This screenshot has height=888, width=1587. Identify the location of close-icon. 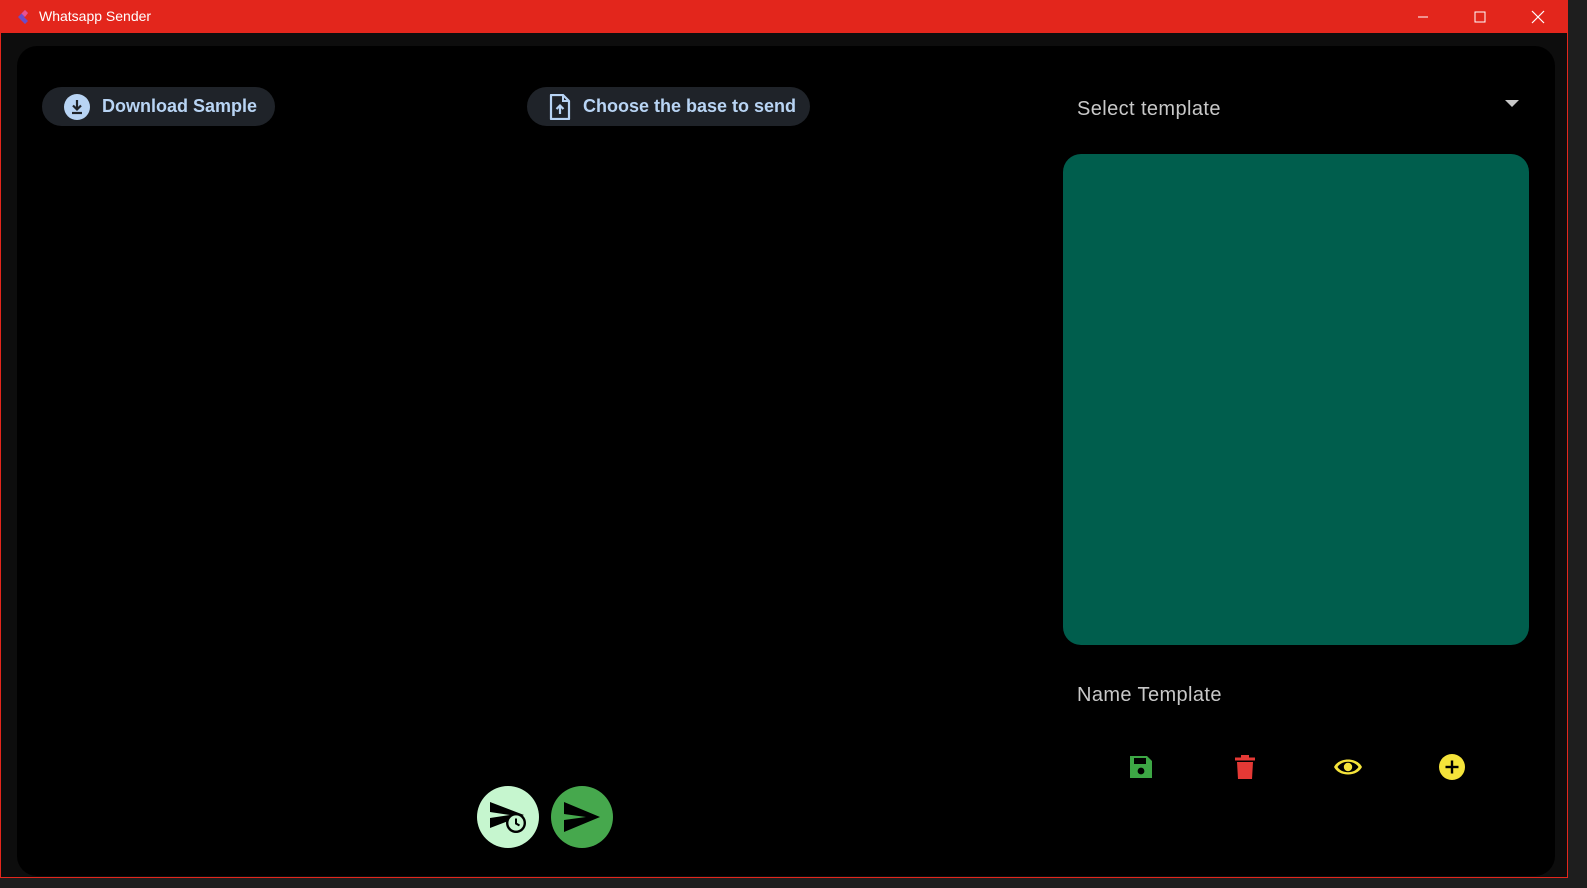
(1538, 17).